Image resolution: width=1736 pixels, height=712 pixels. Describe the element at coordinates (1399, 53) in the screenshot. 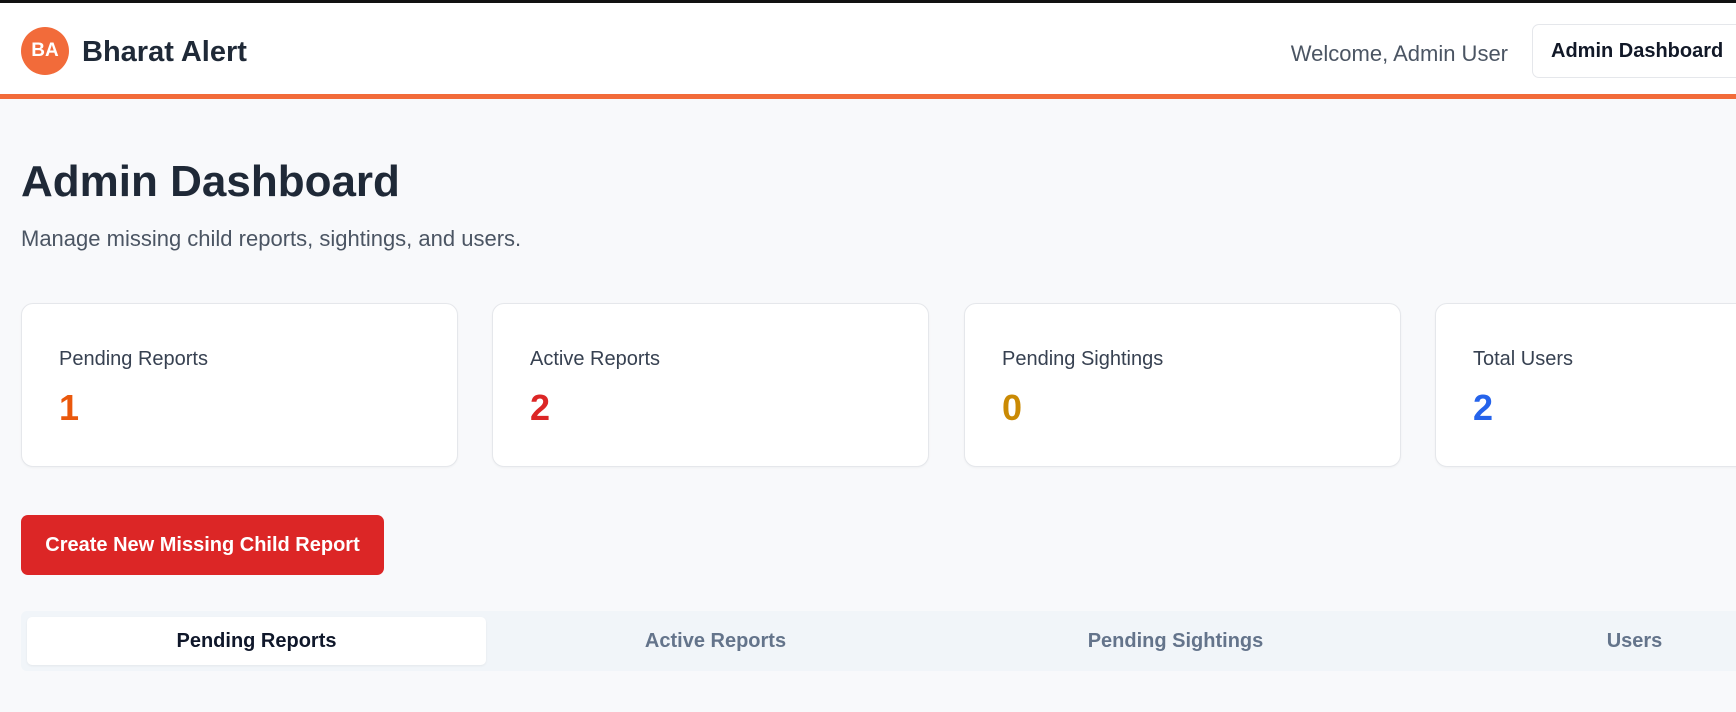

I see `welcome-text: Welcome, Admin User` at that location.